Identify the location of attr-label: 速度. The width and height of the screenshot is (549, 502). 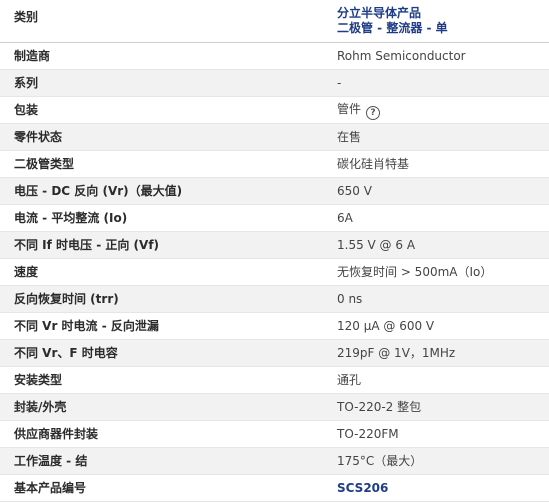
(163, 272).